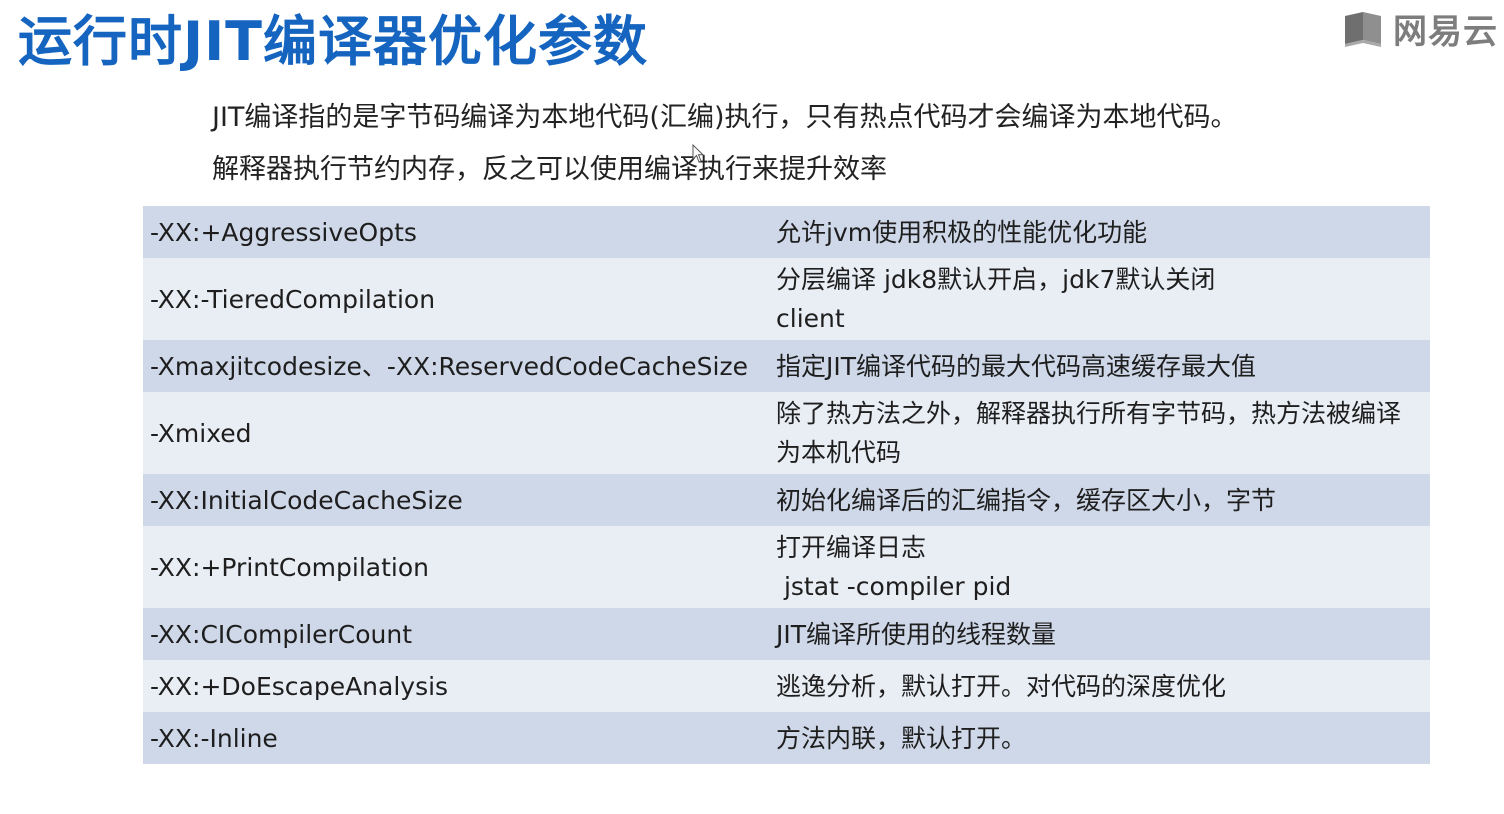 The width and height of the screenshot is (1504, 814). I want to click on intro-line-2: 解释器执行节约内存，反之可以使用编译执行来提升效率, so click(549, 169).